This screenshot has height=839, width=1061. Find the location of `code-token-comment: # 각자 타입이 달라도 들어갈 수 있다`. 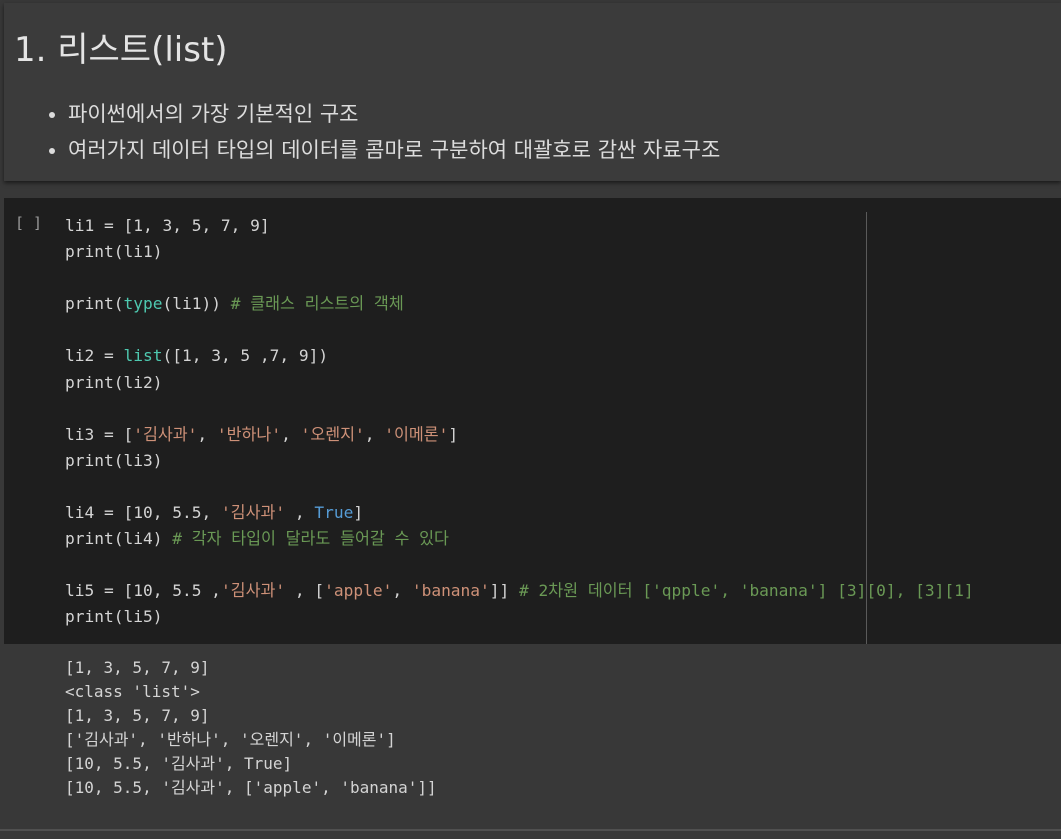

code-token-comment: # 각자 타입이 달라도 들어갈 수 있다 is located at coordinates (310, 539).